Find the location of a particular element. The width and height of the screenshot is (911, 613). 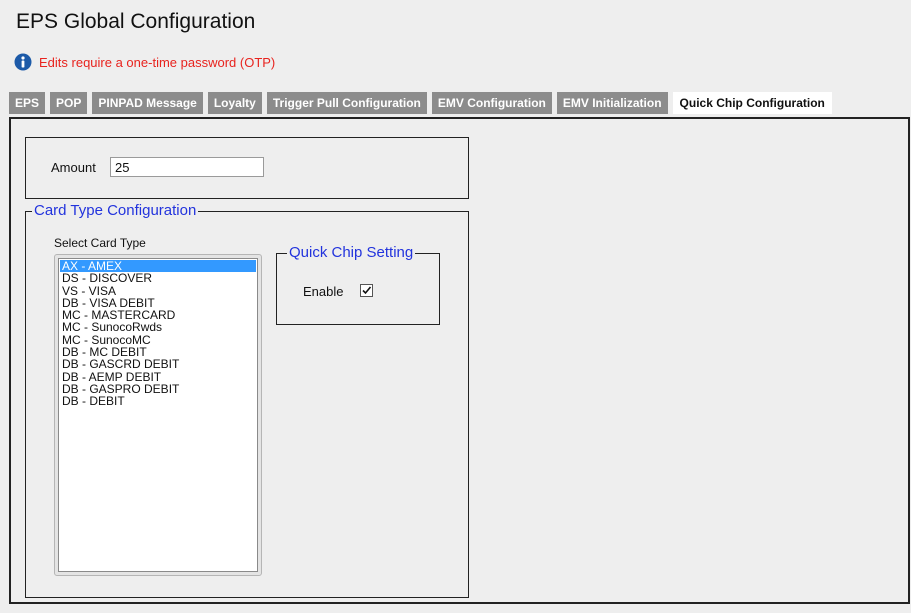

tab-quick-chip-configuration: Quick Chip Configuration is located at coordinates (752, 103).